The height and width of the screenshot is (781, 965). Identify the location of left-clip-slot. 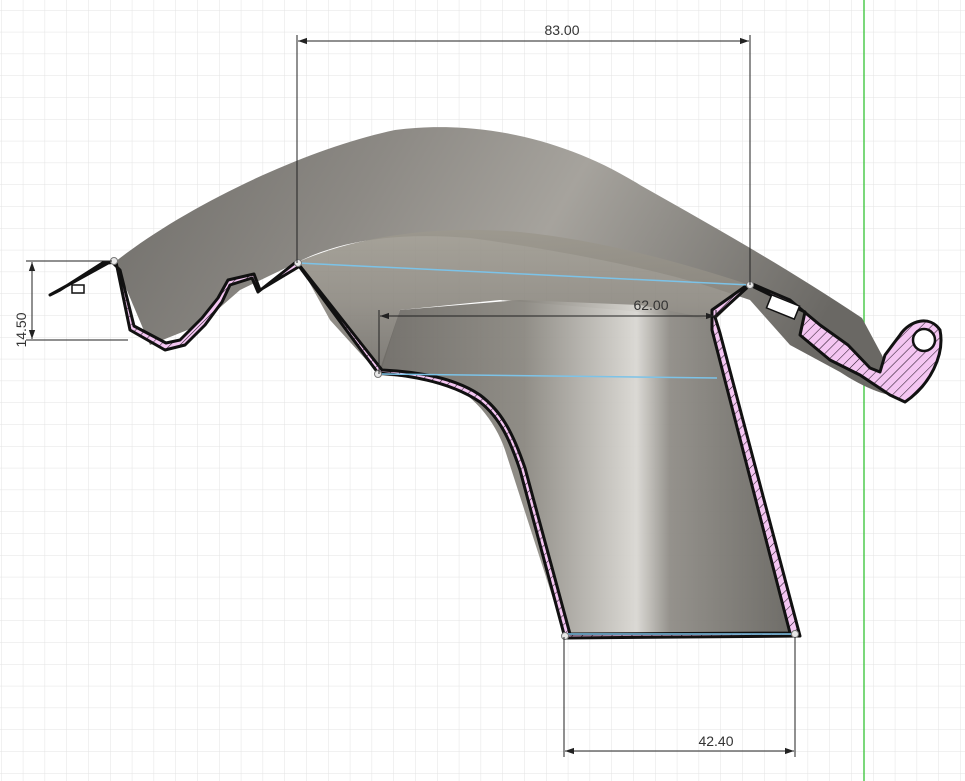
(78, 289).